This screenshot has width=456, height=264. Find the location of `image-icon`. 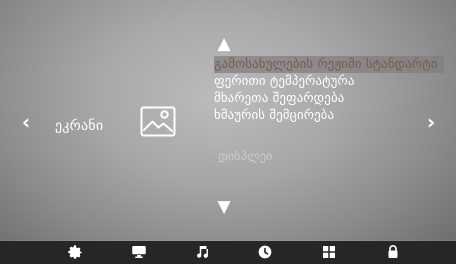

image-icon is located at coordinates (158, 121).